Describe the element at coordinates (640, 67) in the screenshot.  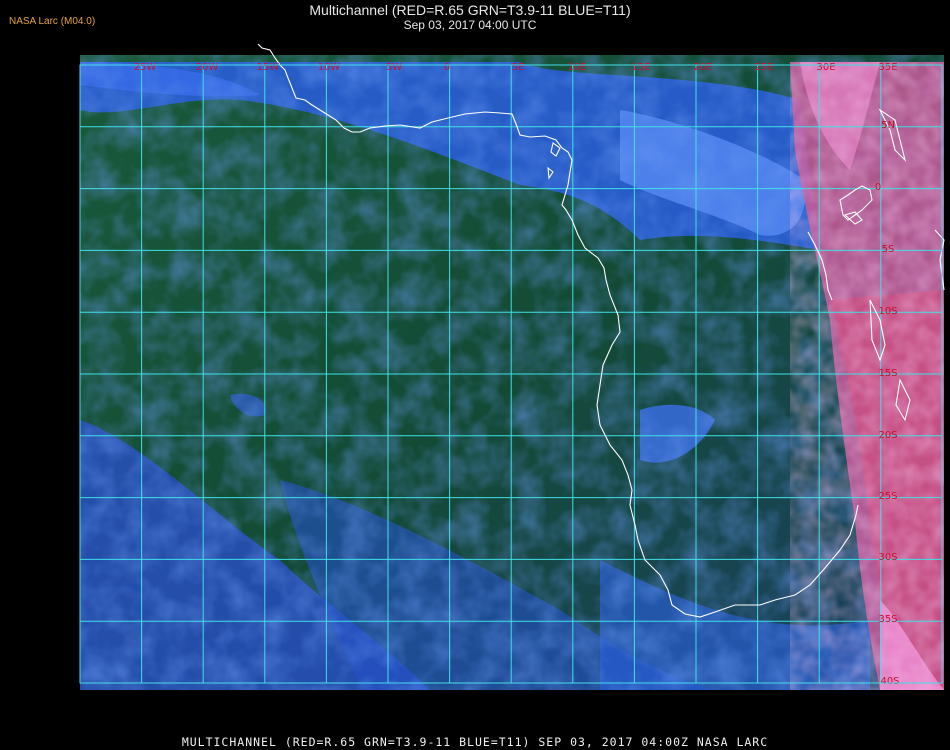
I see `longitude-label: 15E` at that location.